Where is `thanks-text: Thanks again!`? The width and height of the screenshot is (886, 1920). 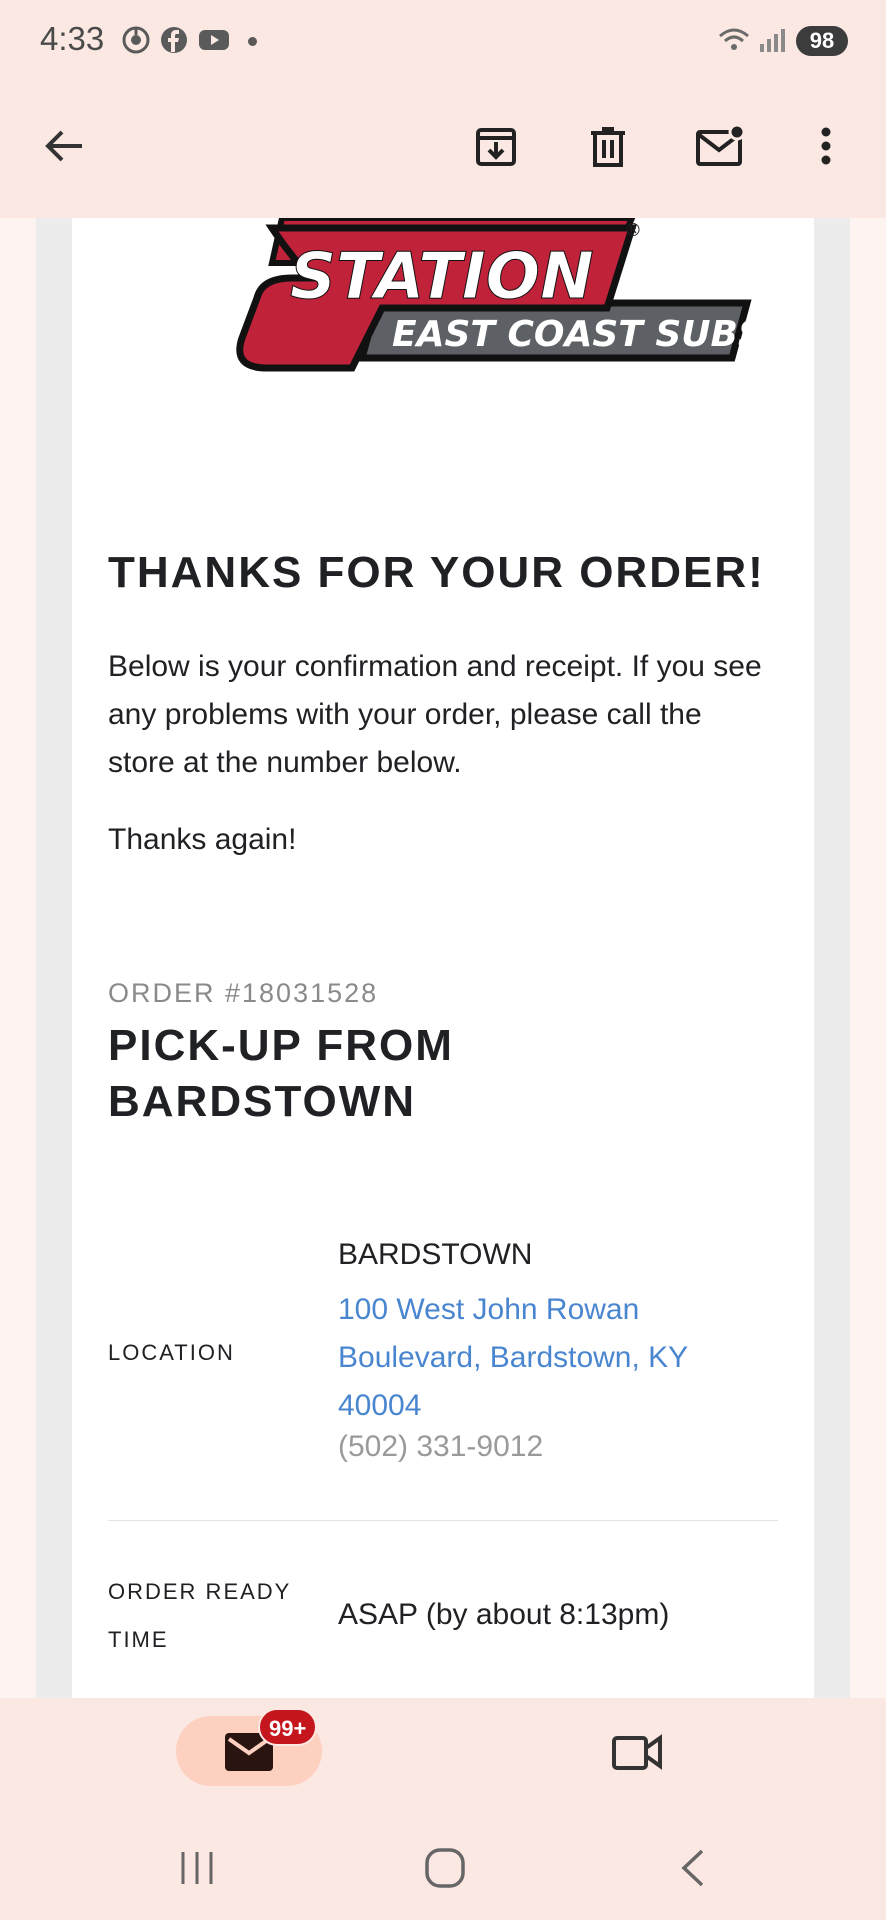 thanks-text: Thanks again! is located at coordinates (202, 839).